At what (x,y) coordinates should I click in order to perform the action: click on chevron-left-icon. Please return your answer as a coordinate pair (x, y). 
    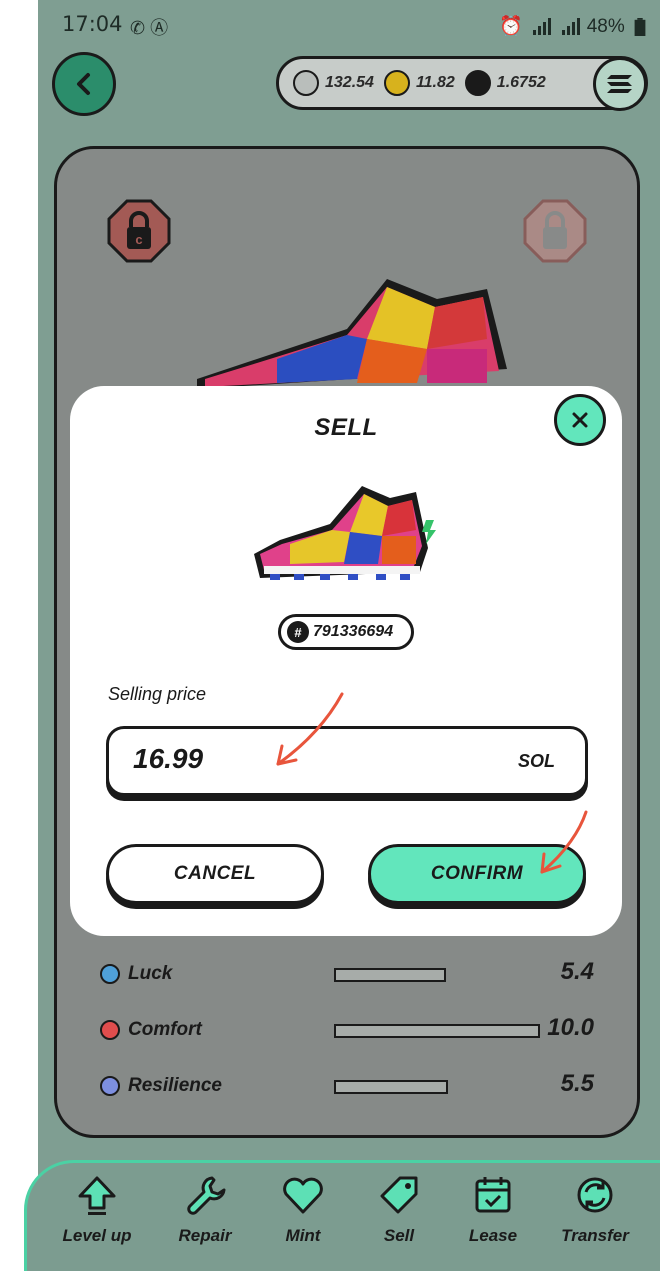
    Looking at the image, I should click on (83, 84).